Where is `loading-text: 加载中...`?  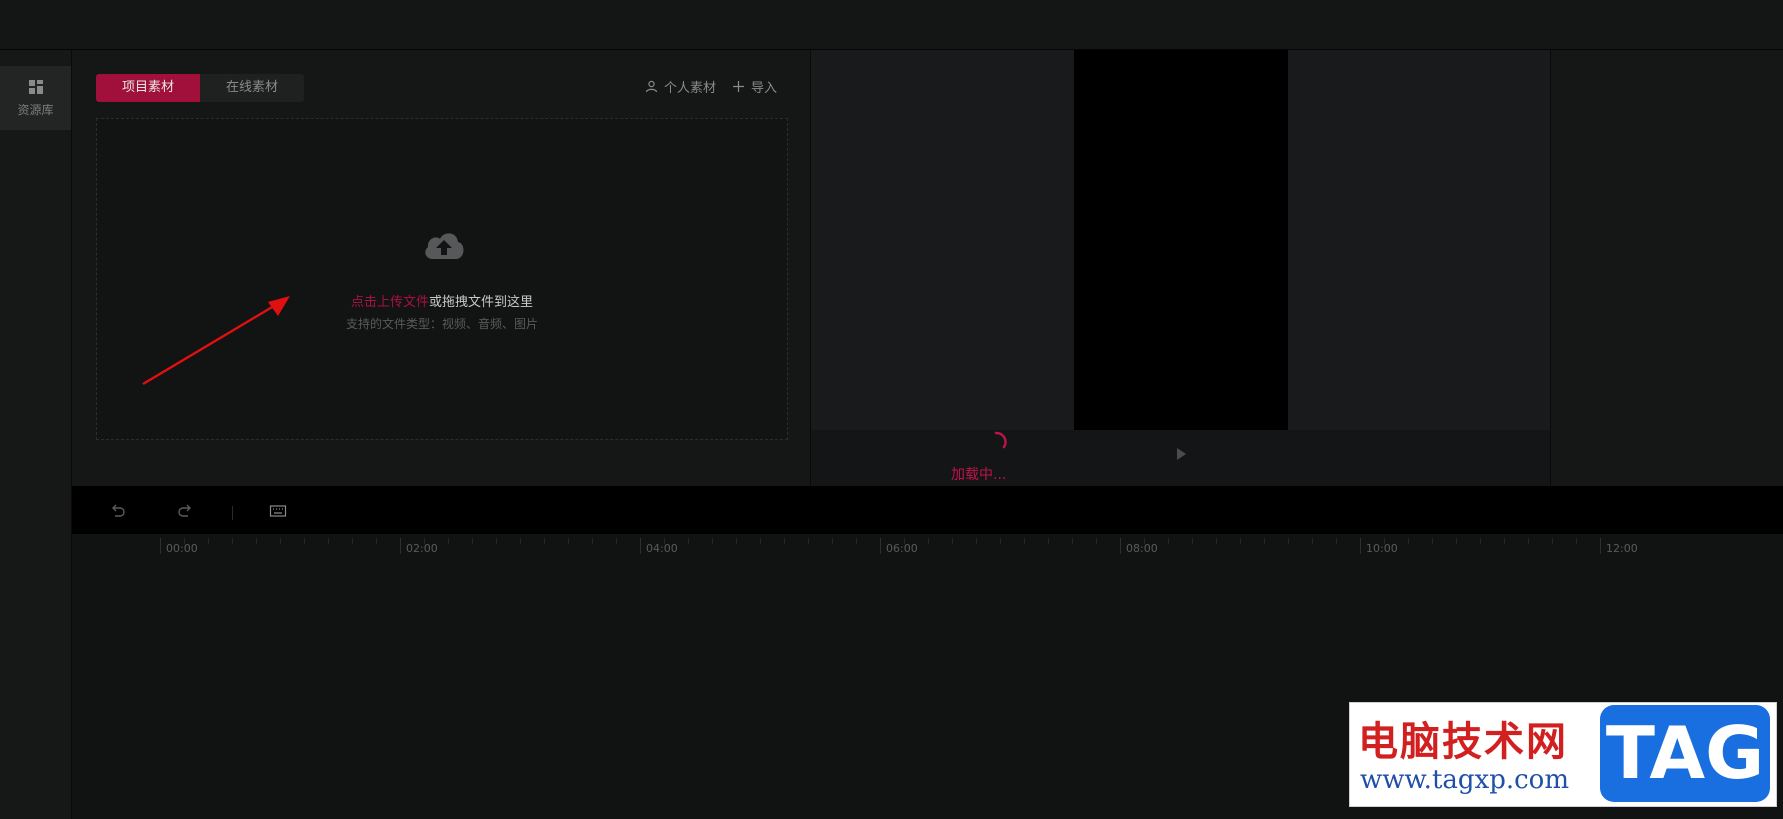
loading-text: 加载中... is located at coordinates (979, 475).